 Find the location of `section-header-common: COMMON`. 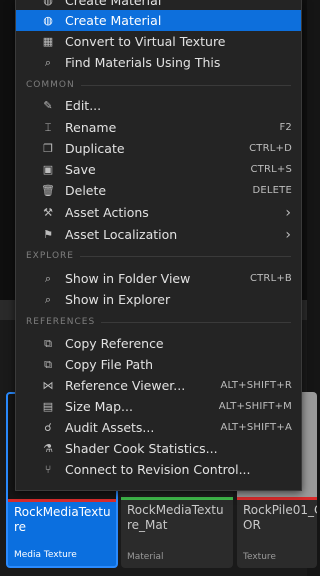

section-header-common: COMMON is located at coordinates (158, 85).